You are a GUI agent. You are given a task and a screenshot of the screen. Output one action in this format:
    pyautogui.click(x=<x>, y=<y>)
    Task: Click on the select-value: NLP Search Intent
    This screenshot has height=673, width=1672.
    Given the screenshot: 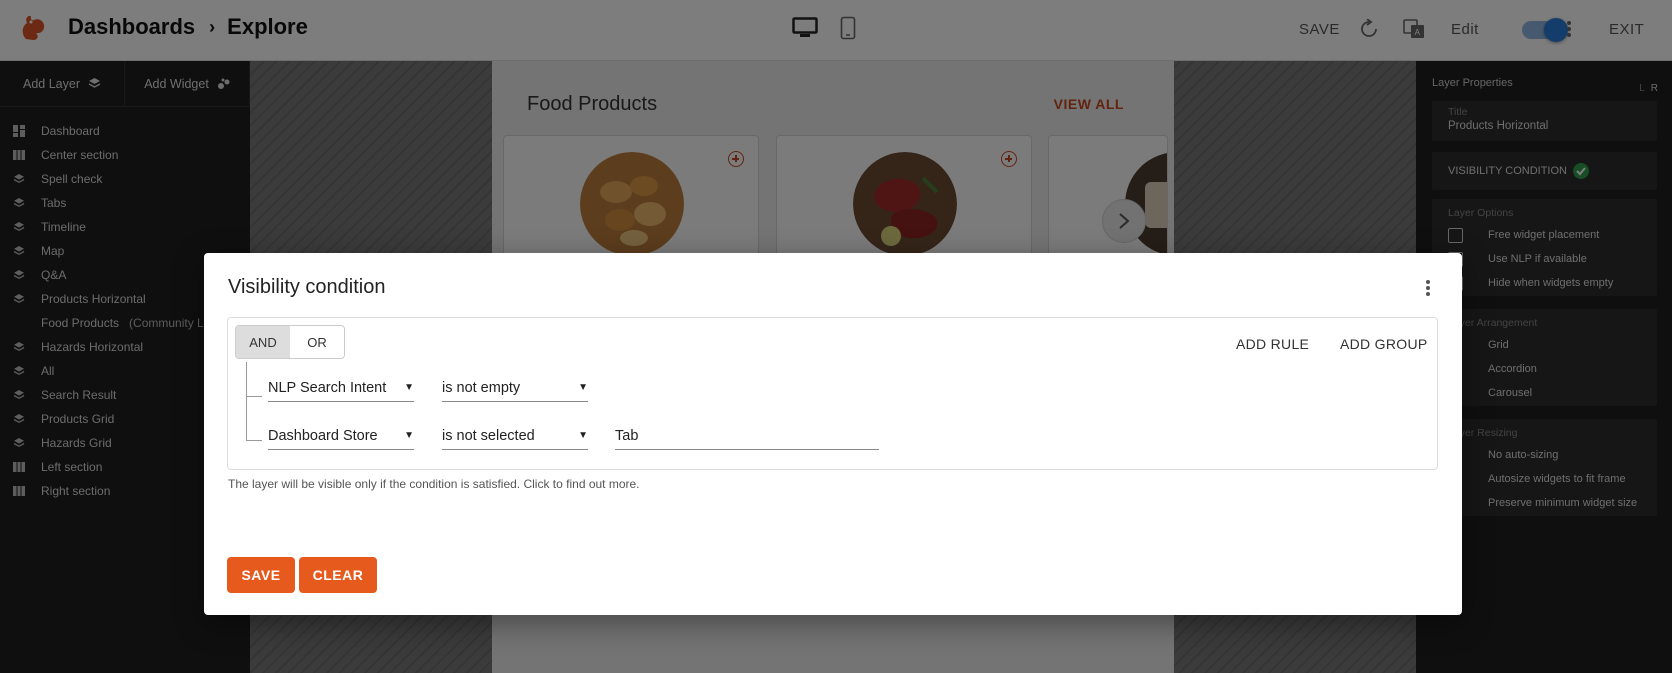 What is the action you would take?
    pyautogui.click(x=327, y=387)
    